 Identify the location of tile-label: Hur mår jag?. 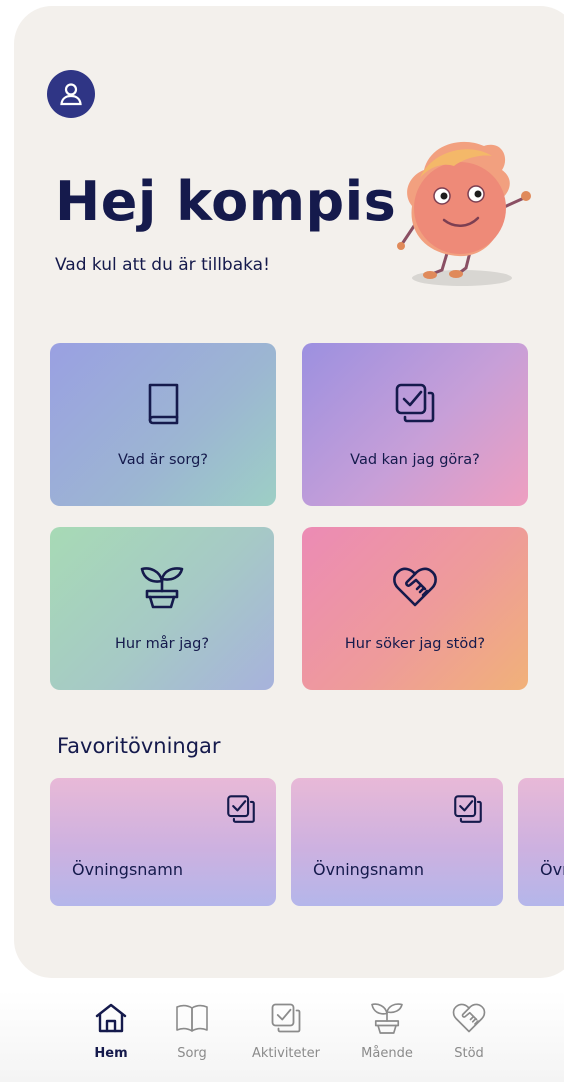
(162, 644).